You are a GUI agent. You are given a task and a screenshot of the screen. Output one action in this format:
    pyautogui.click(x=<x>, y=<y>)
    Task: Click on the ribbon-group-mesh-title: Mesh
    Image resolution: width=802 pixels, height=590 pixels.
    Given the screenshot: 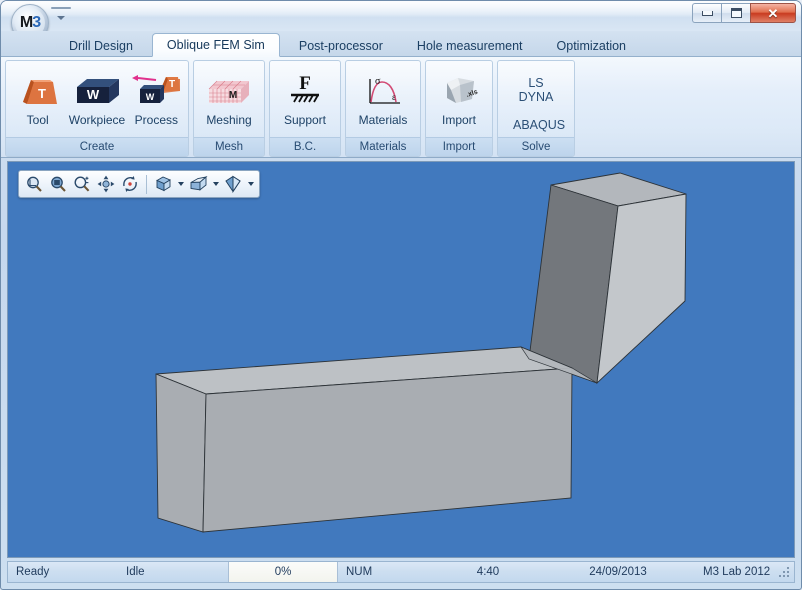 What is the action you would take?
    pyautogui.click(x=229, y=146)
    